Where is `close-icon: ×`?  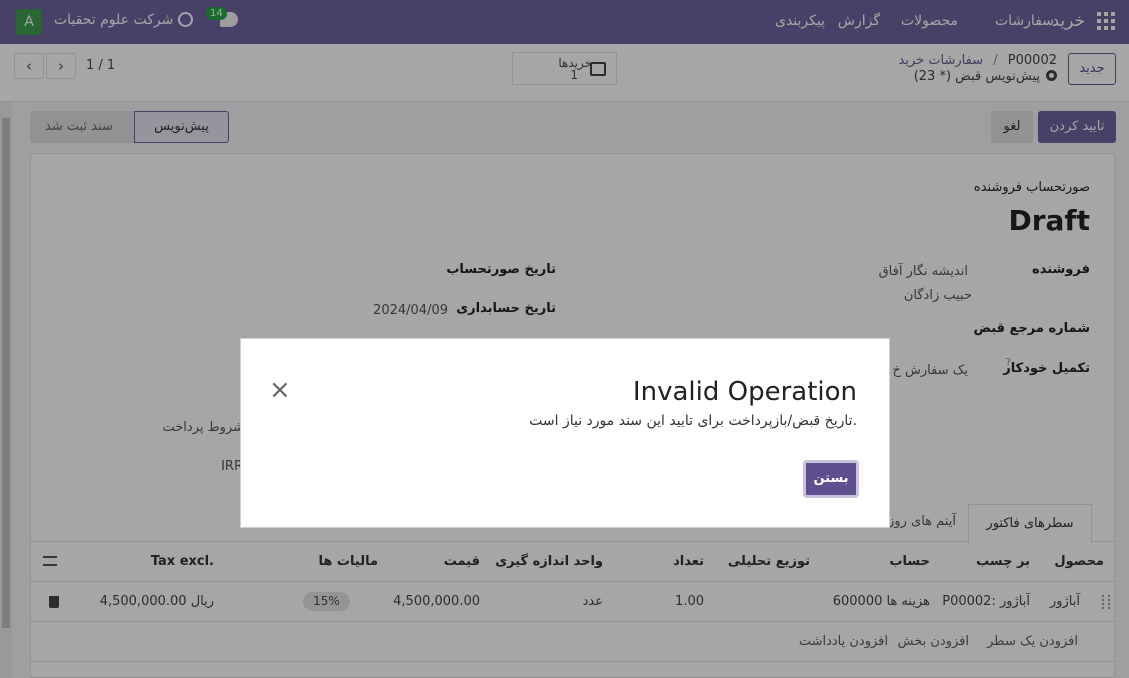 close-icon: × is located at coordinates (280, 390).